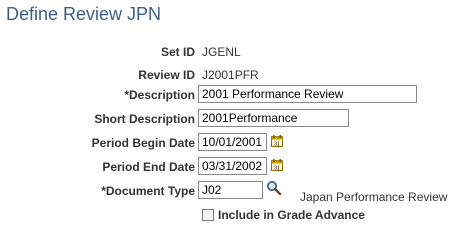  Describe the element at coordinates (221, 52) in the screenshot. I see `set-id-value: JGENL` at that location.